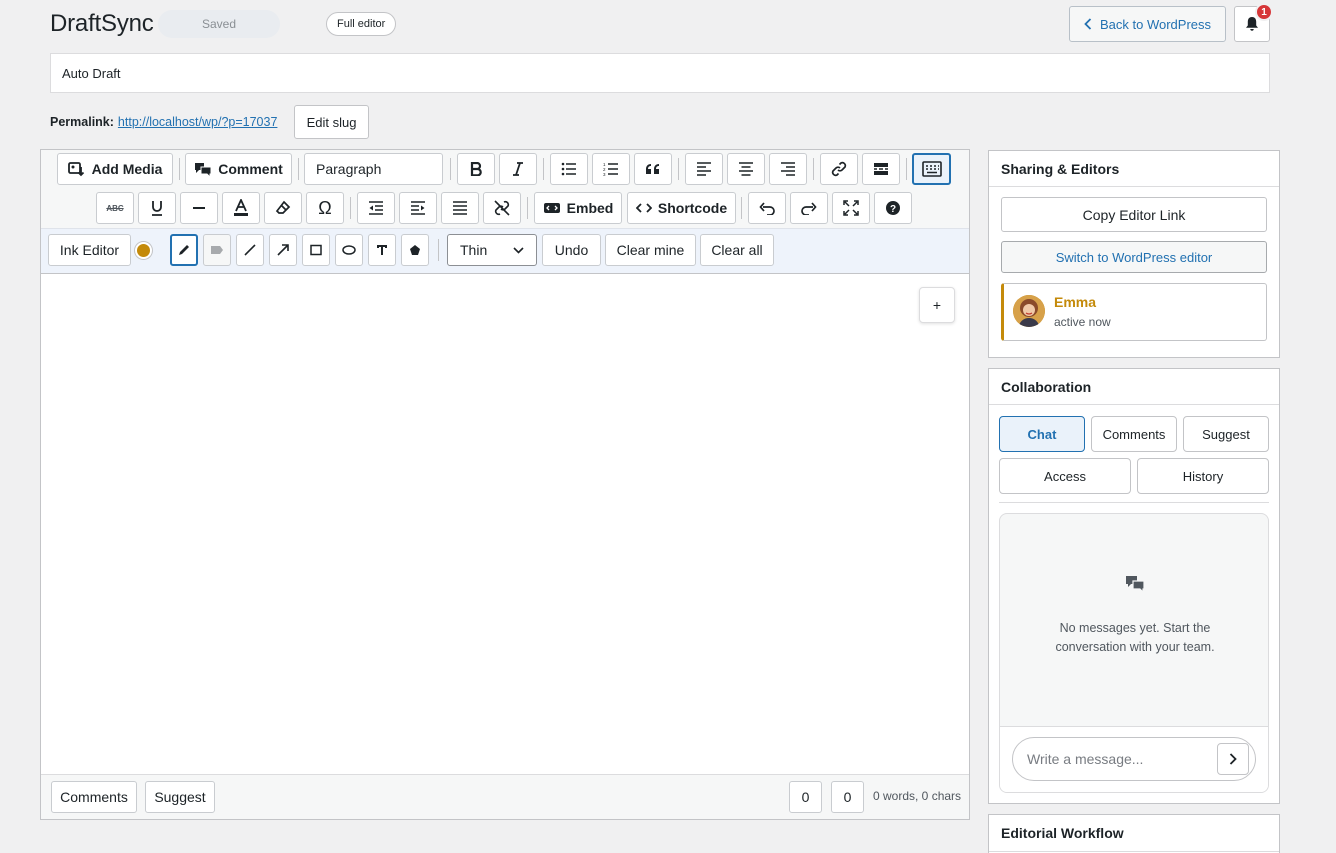  Describe the element at coordinates (917, 796) in the screenshot. I see `word-count: 0 words, 0 chars` at that location.